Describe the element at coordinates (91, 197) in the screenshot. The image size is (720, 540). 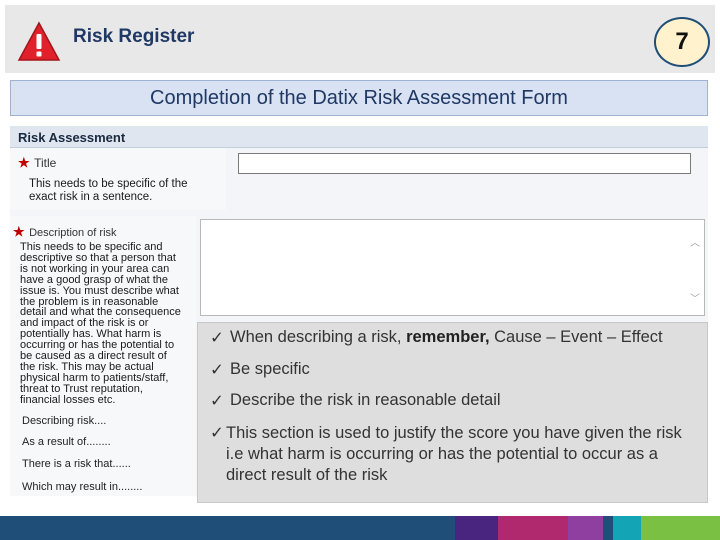
I see `title-help-line: exact risk in a sentence.` at that location.